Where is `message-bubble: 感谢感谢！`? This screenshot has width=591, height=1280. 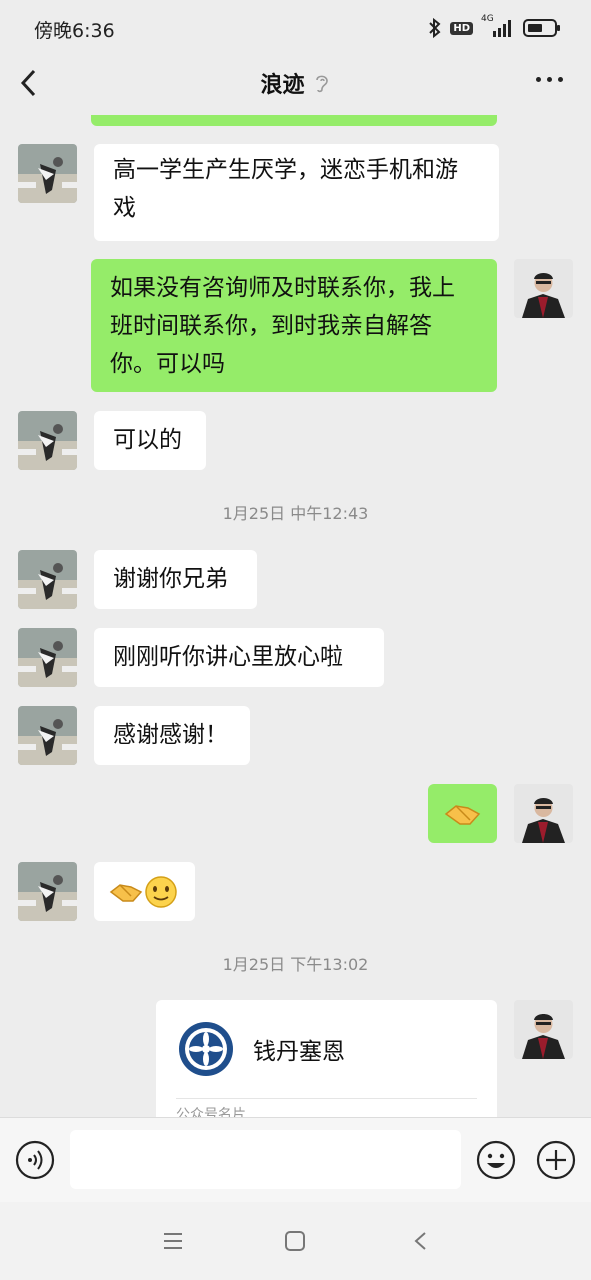
message-bubble: 感谢感谢！ is located at coordinates (172, 735).